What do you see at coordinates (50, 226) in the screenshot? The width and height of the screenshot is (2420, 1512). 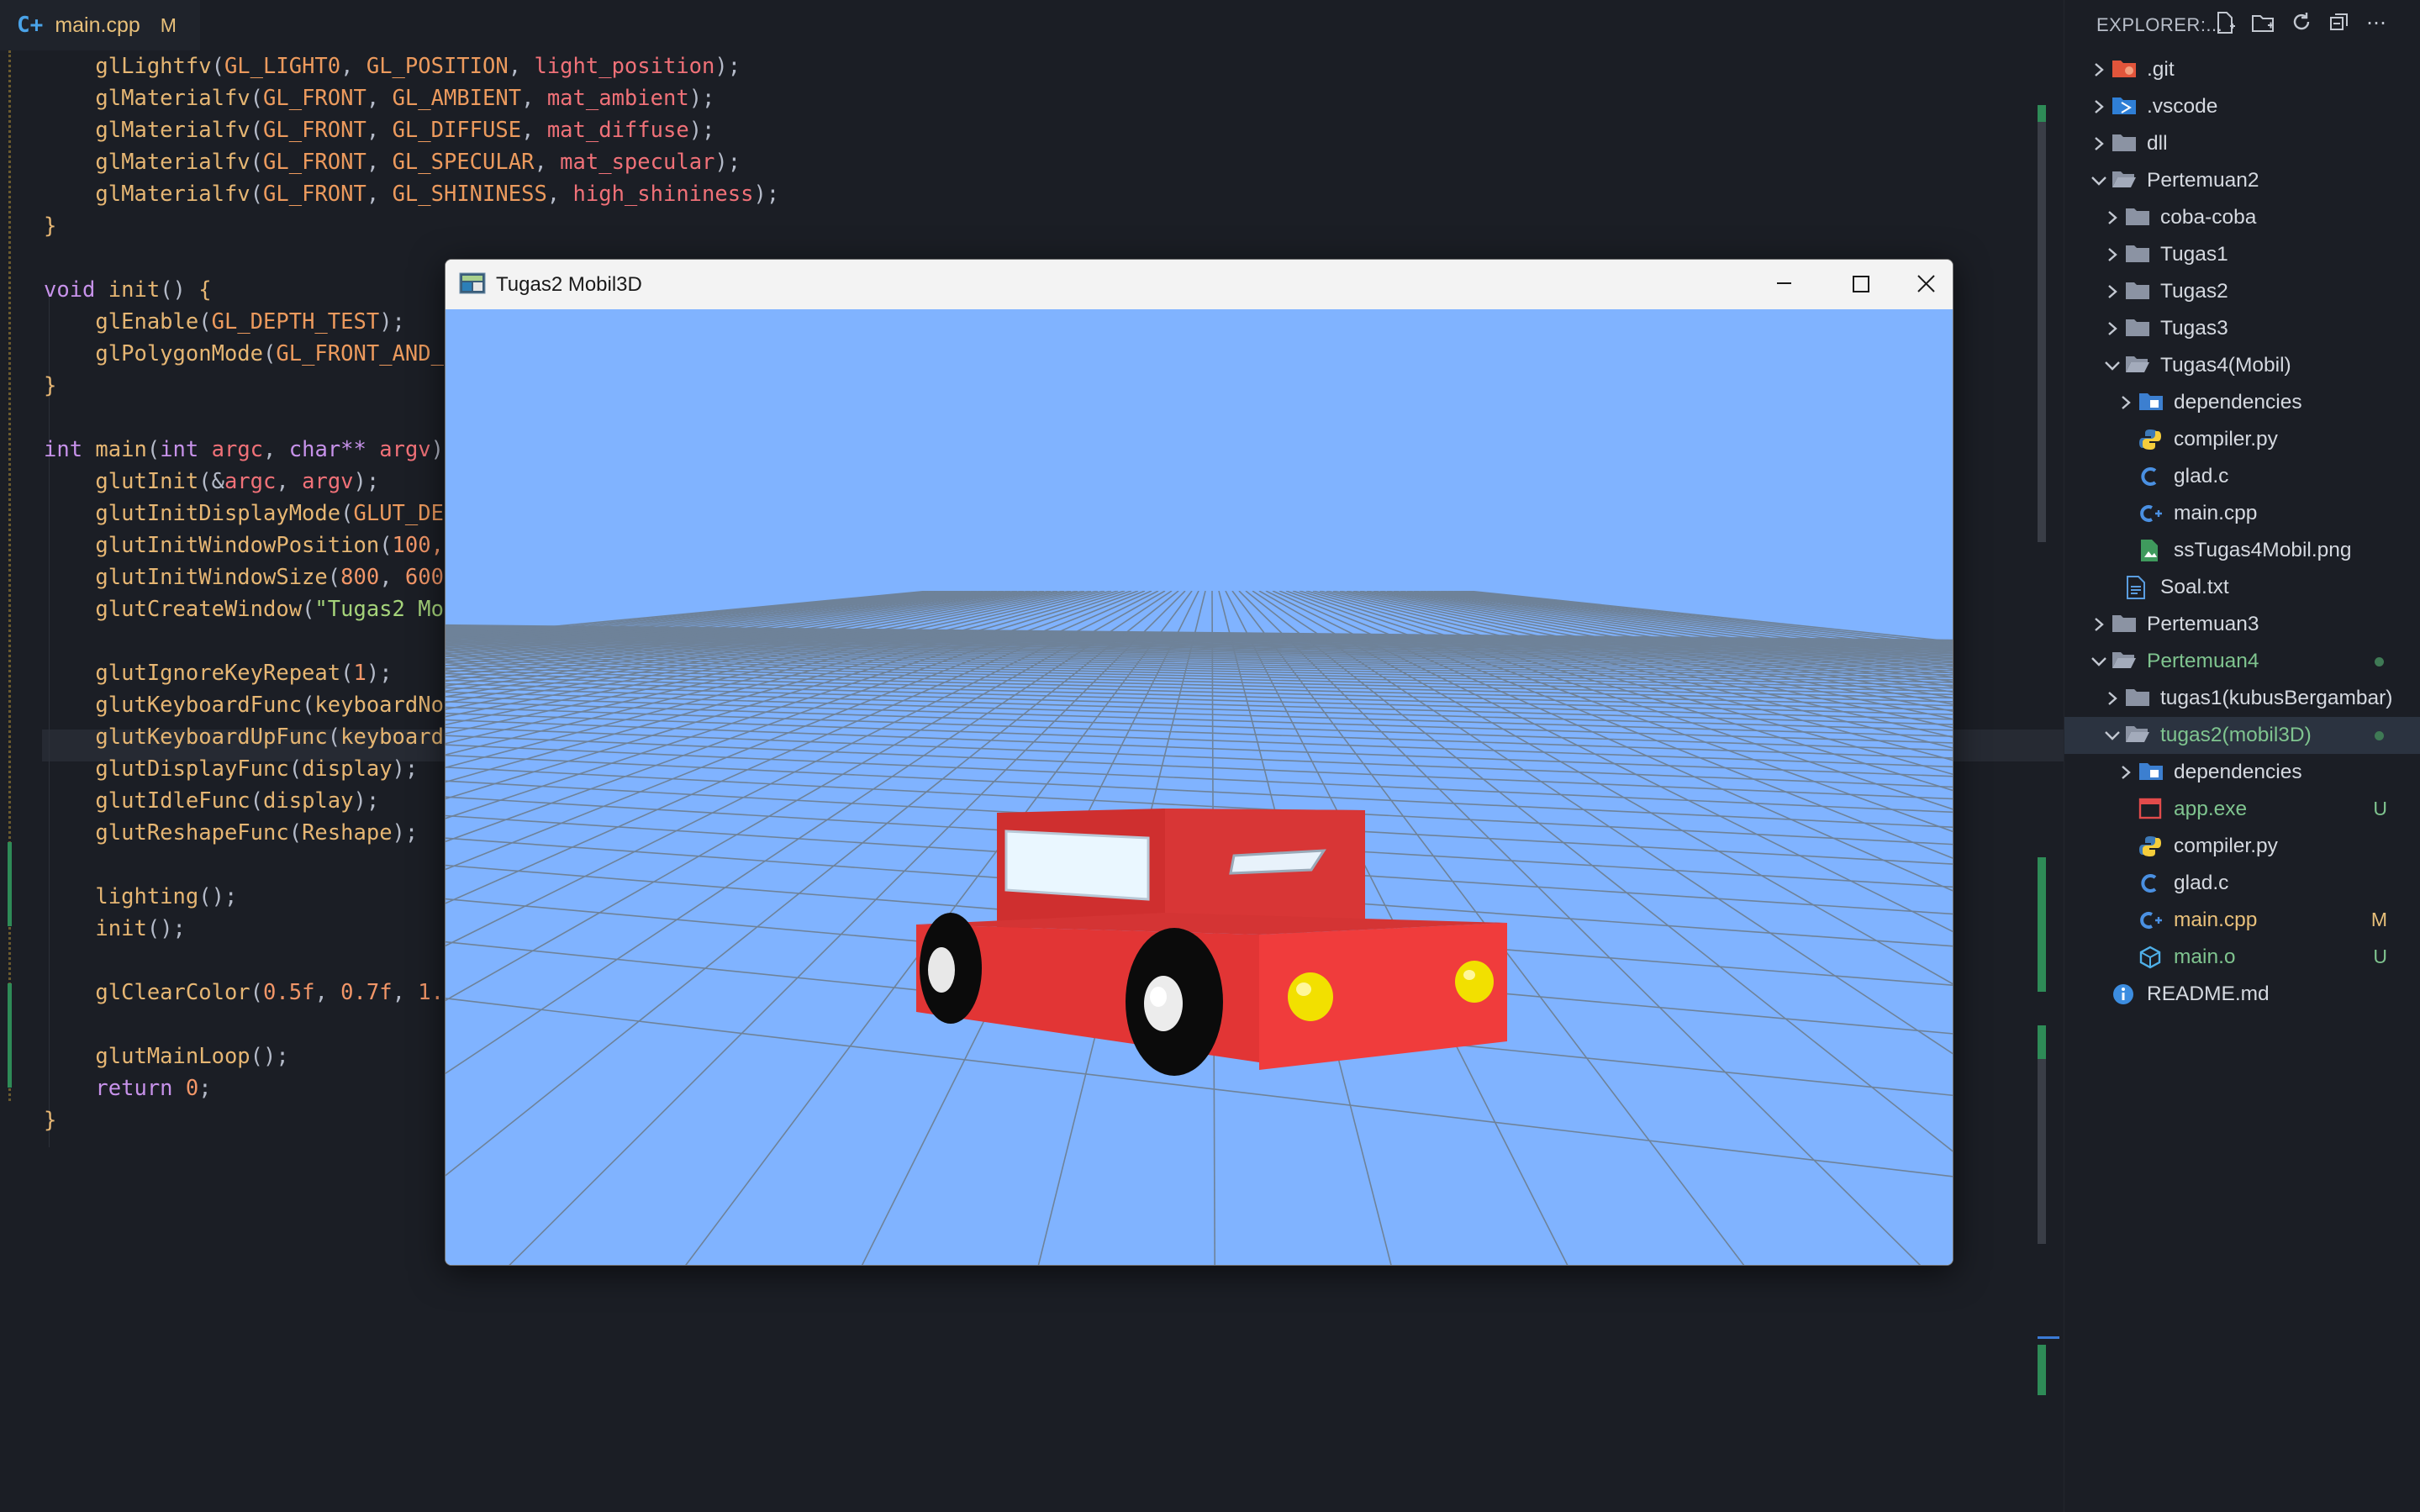 I see `code-line: }` at bounding box center [50, 226].